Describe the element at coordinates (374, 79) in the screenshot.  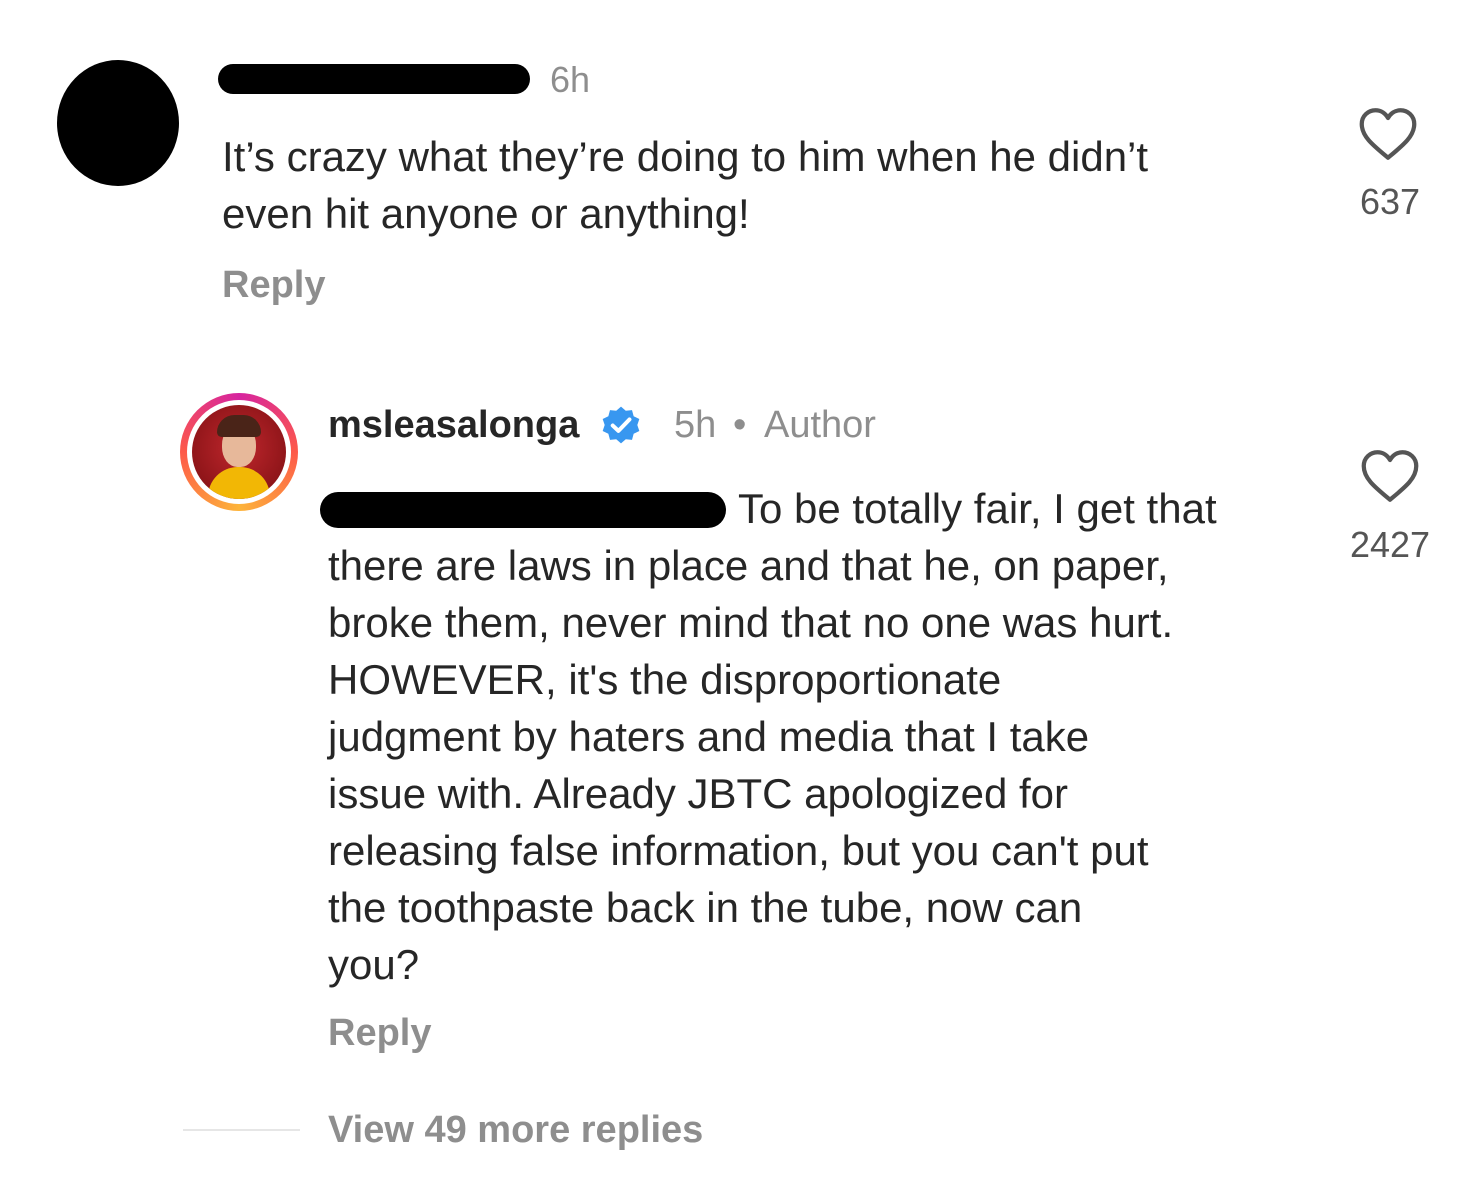
I see `commenter-username-redacted` at that location.